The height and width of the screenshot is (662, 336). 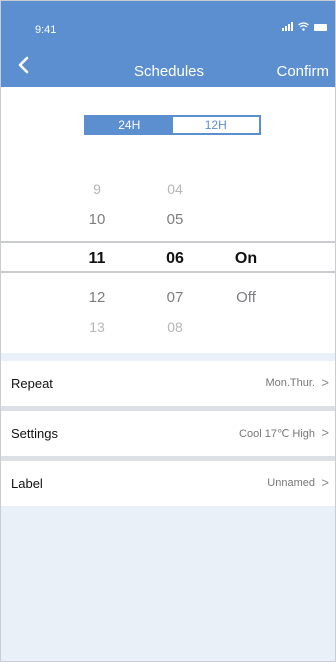 I want to click on selection-bottom-divider, so click(x=168, y=272).